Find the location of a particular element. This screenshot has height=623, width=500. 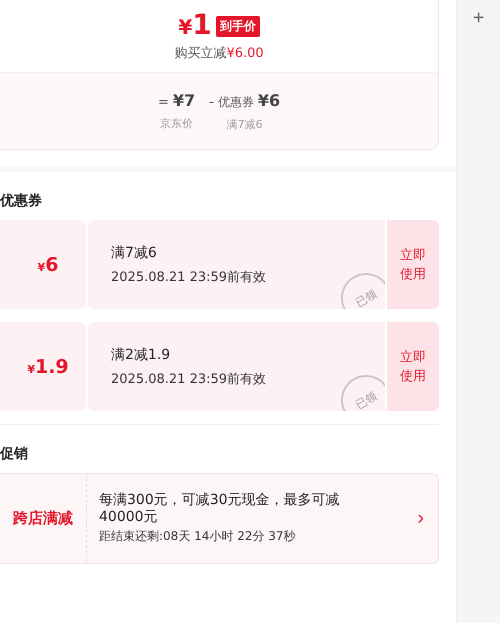

coupon-condition: 满2减1.9 is located at coordinates (141, 355).